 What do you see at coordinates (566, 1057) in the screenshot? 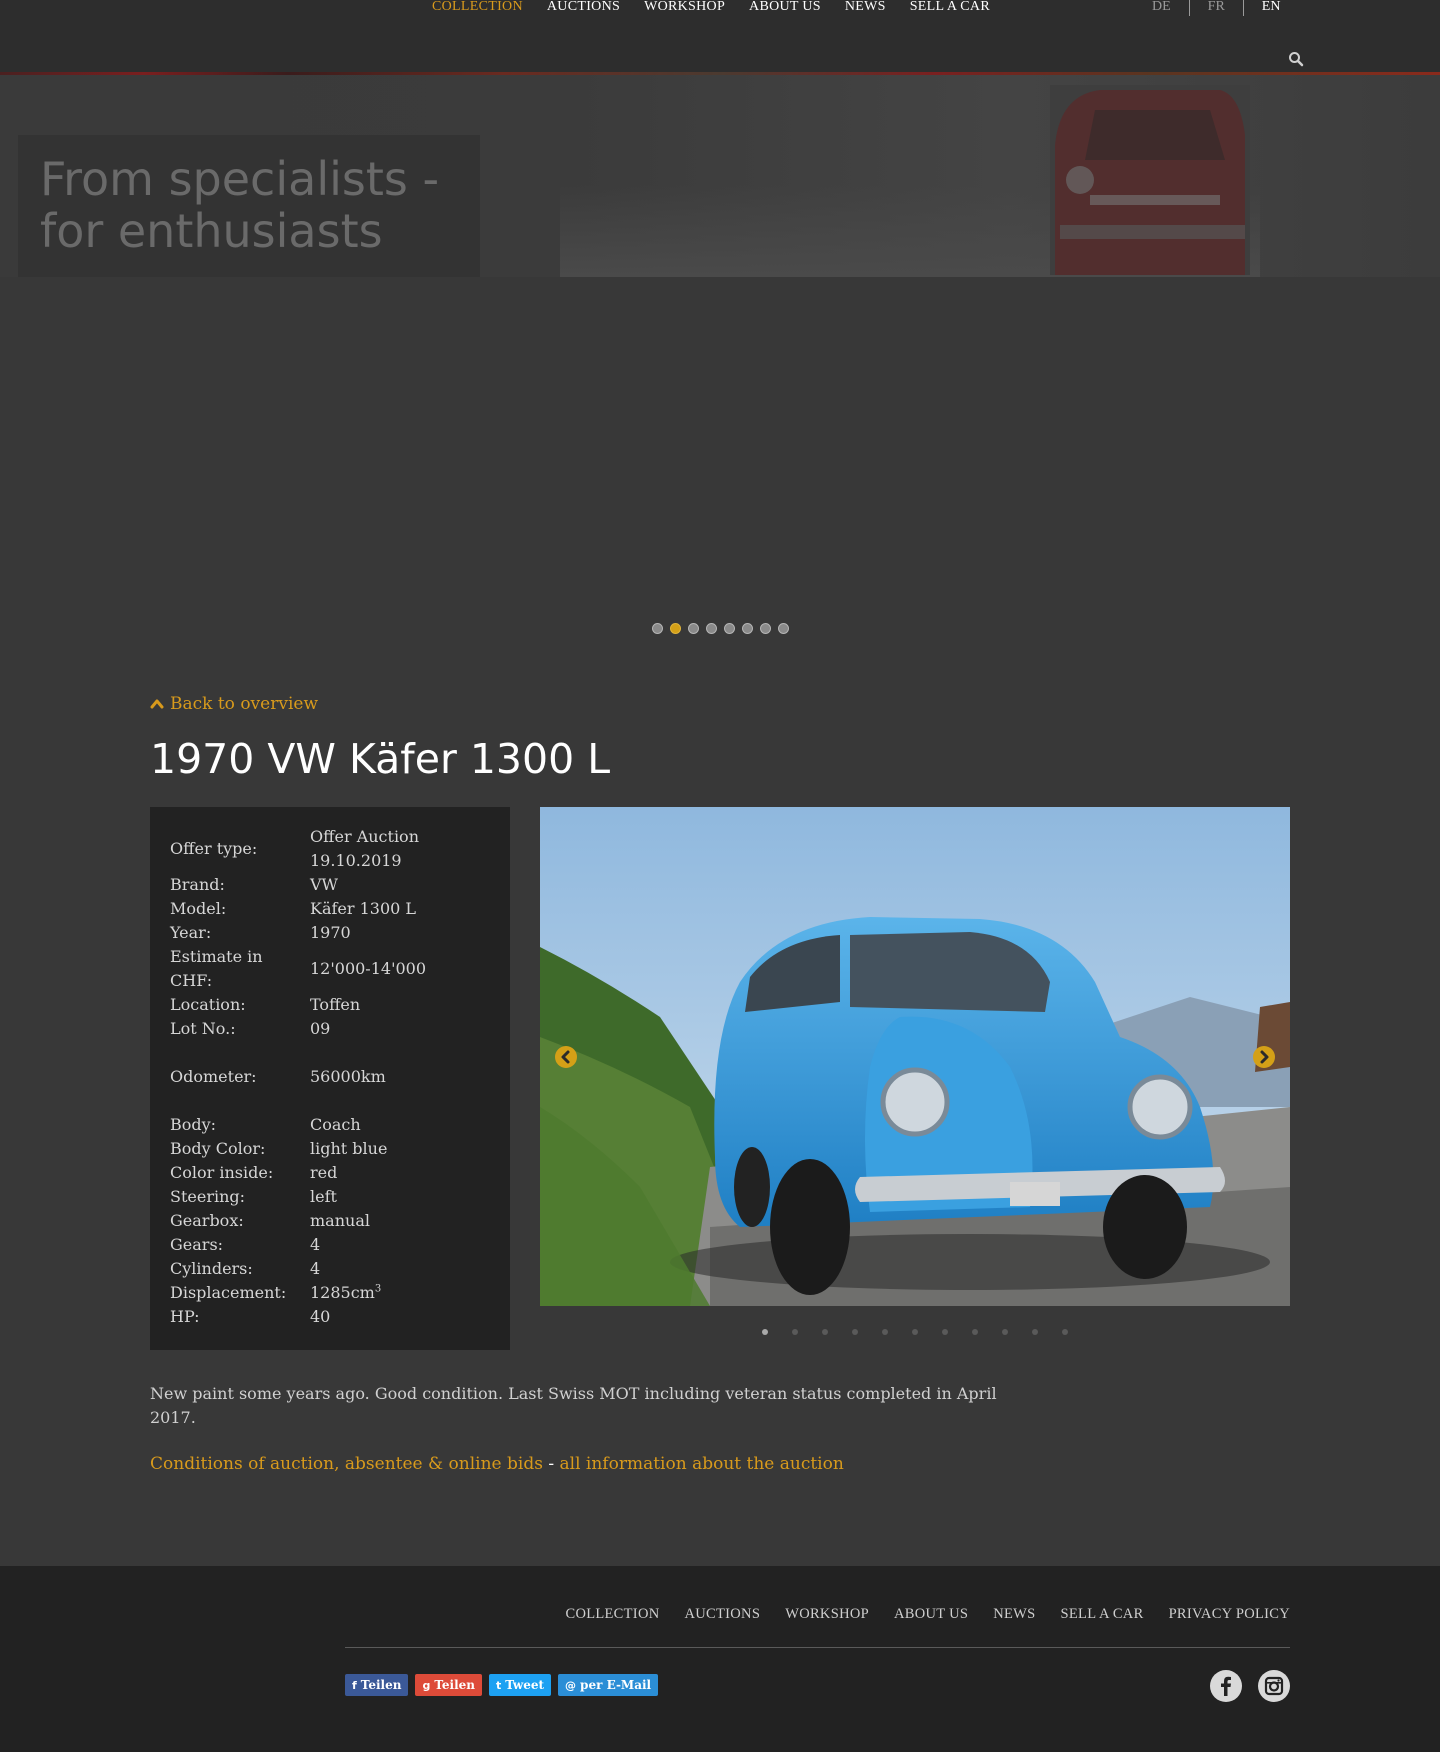
I see `gallery-prev-button` at bounding box center [566, 1057].